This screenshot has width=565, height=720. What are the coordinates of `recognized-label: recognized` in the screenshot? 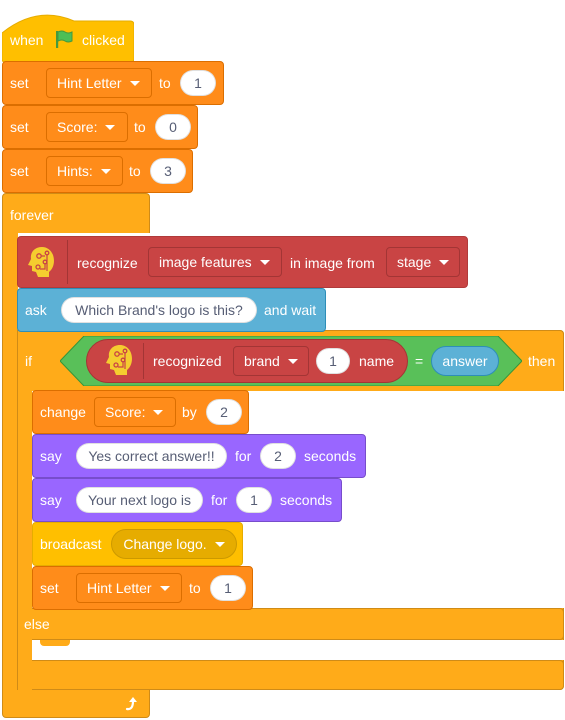 It's located at (187, 361).